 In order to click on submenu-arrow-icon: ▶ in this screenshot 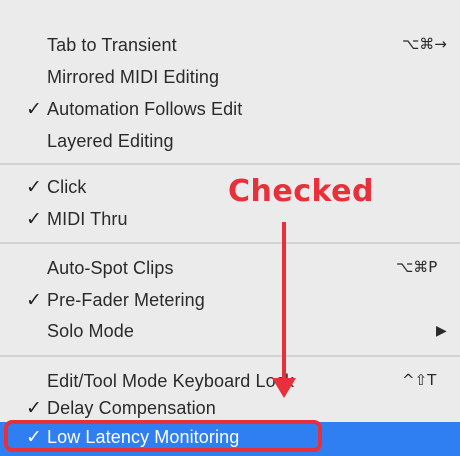, I will do `click(441, 331)`.